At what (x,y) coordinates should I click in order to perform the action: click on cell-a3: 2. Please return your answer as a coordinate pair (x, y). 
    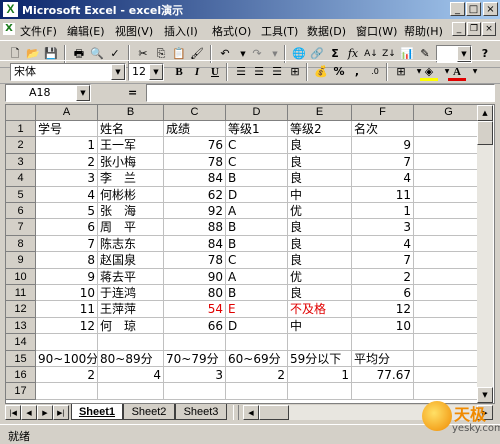
    Looking at the image, I should click on (67, 162).